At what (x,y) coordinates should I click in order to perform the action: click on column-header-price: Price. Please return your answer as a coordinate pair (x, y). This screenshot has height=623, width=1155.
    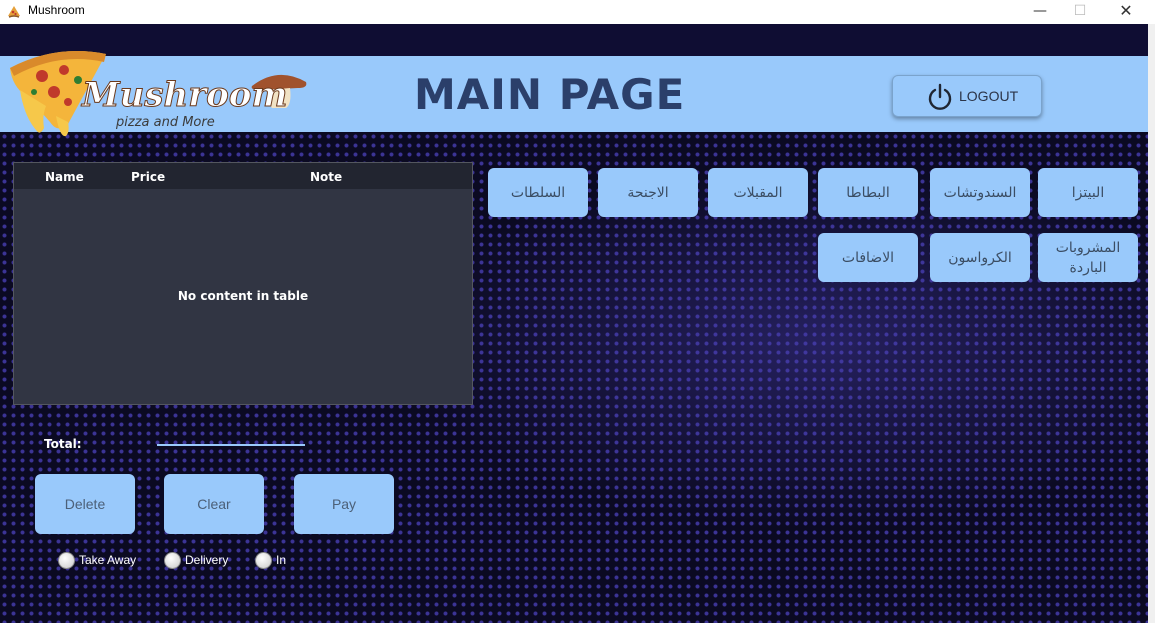
    Looking at the image, I should click on (148, 177).